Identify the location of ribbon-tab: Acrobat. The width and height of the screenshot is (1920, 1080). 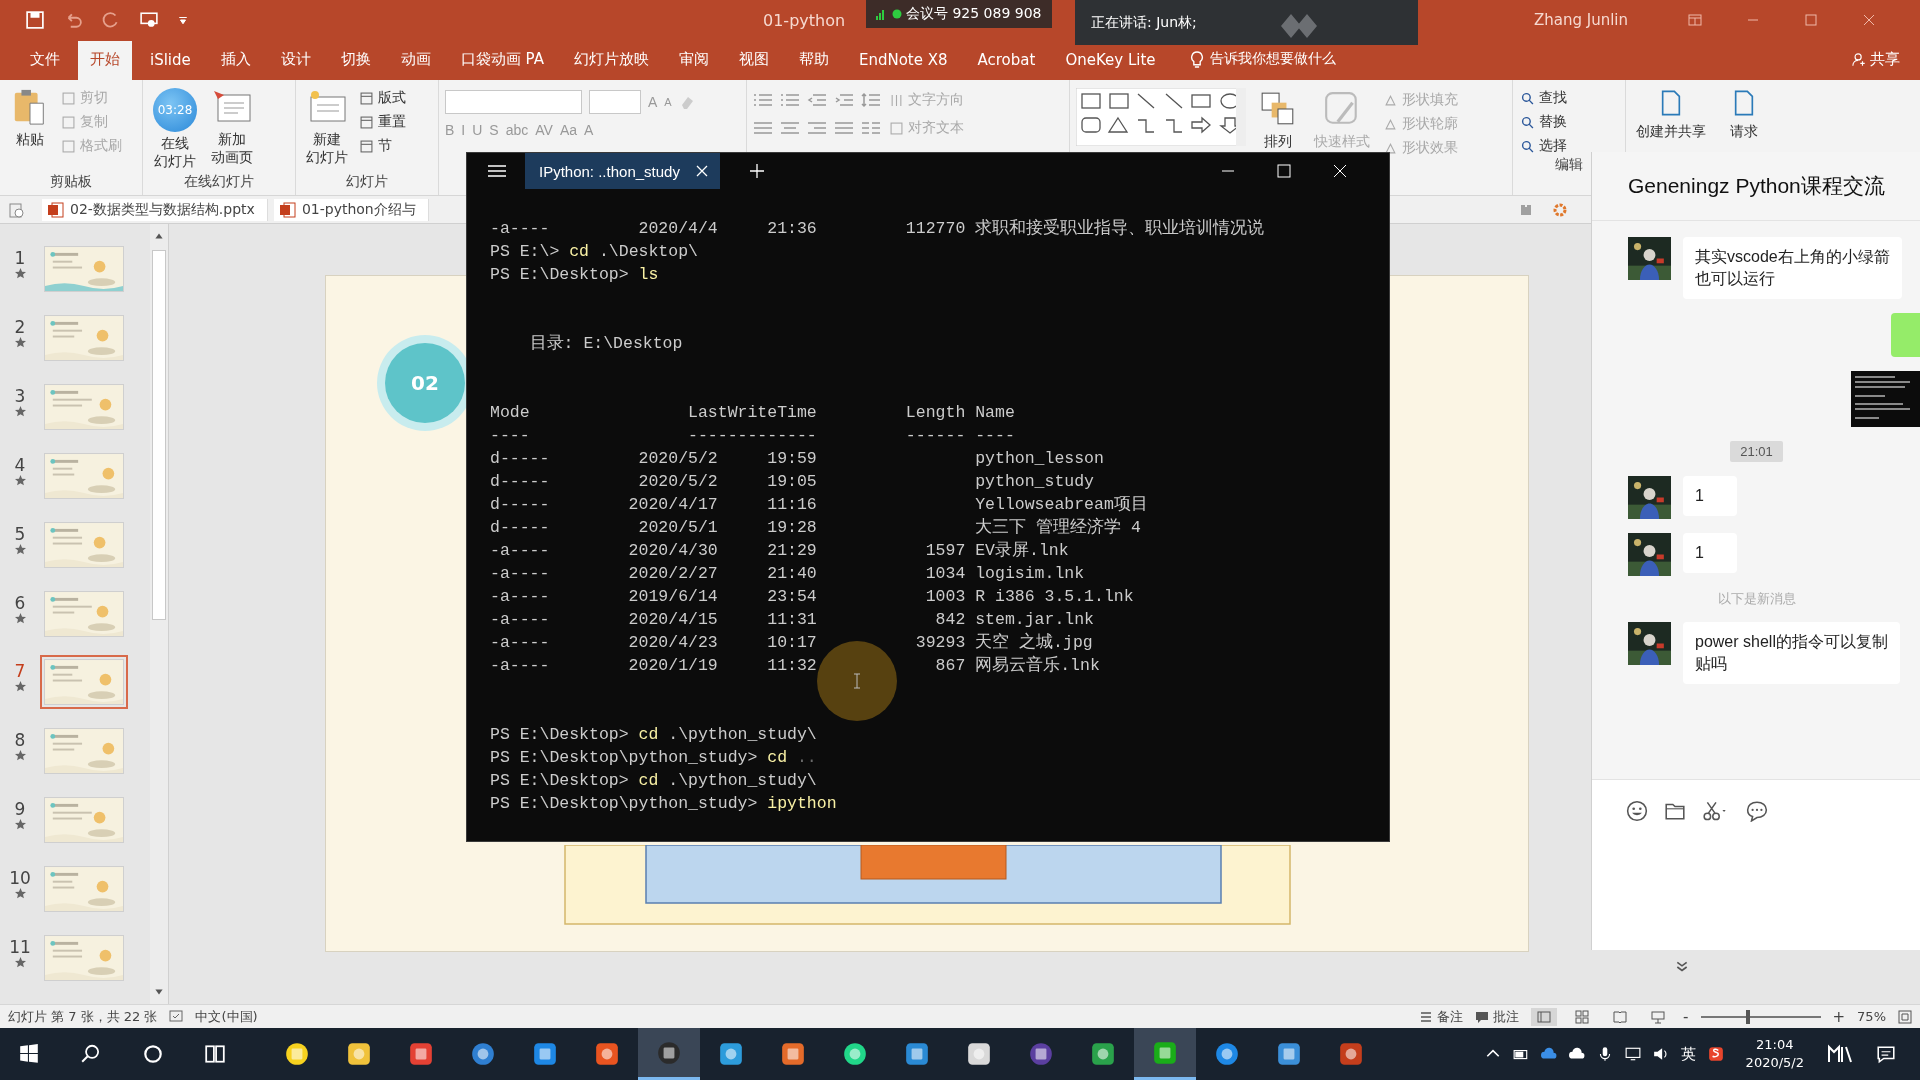
(1006, 61).